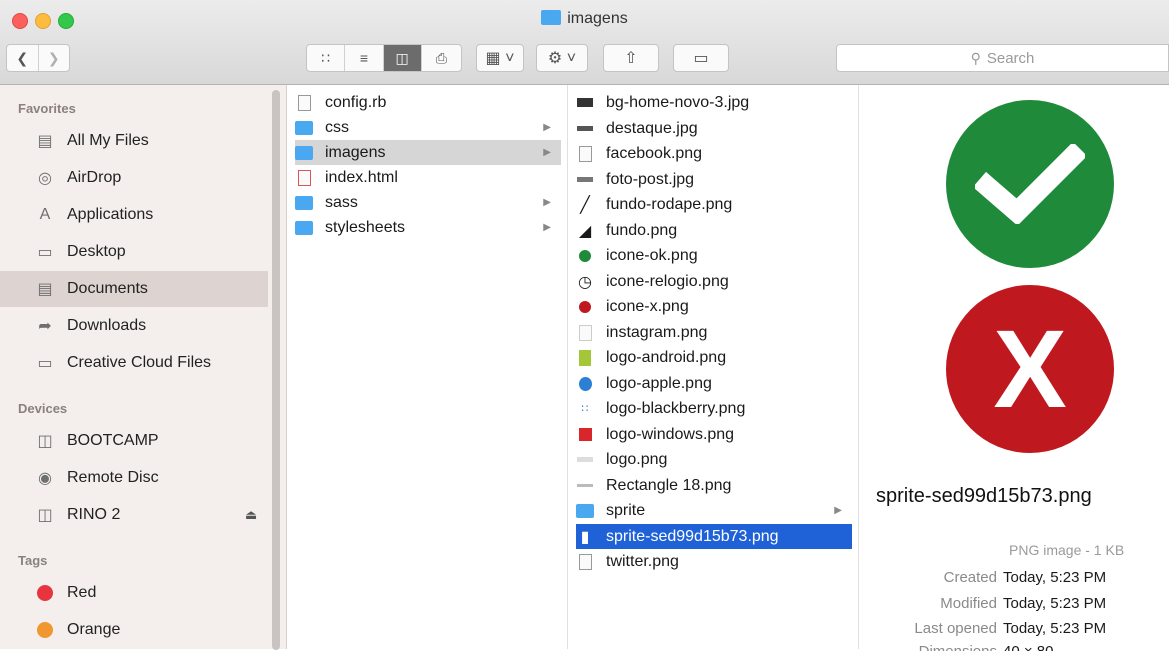 This screenshot has width=1169, height=651. I want to click on list-view-button: ≡, so click(364, 58).